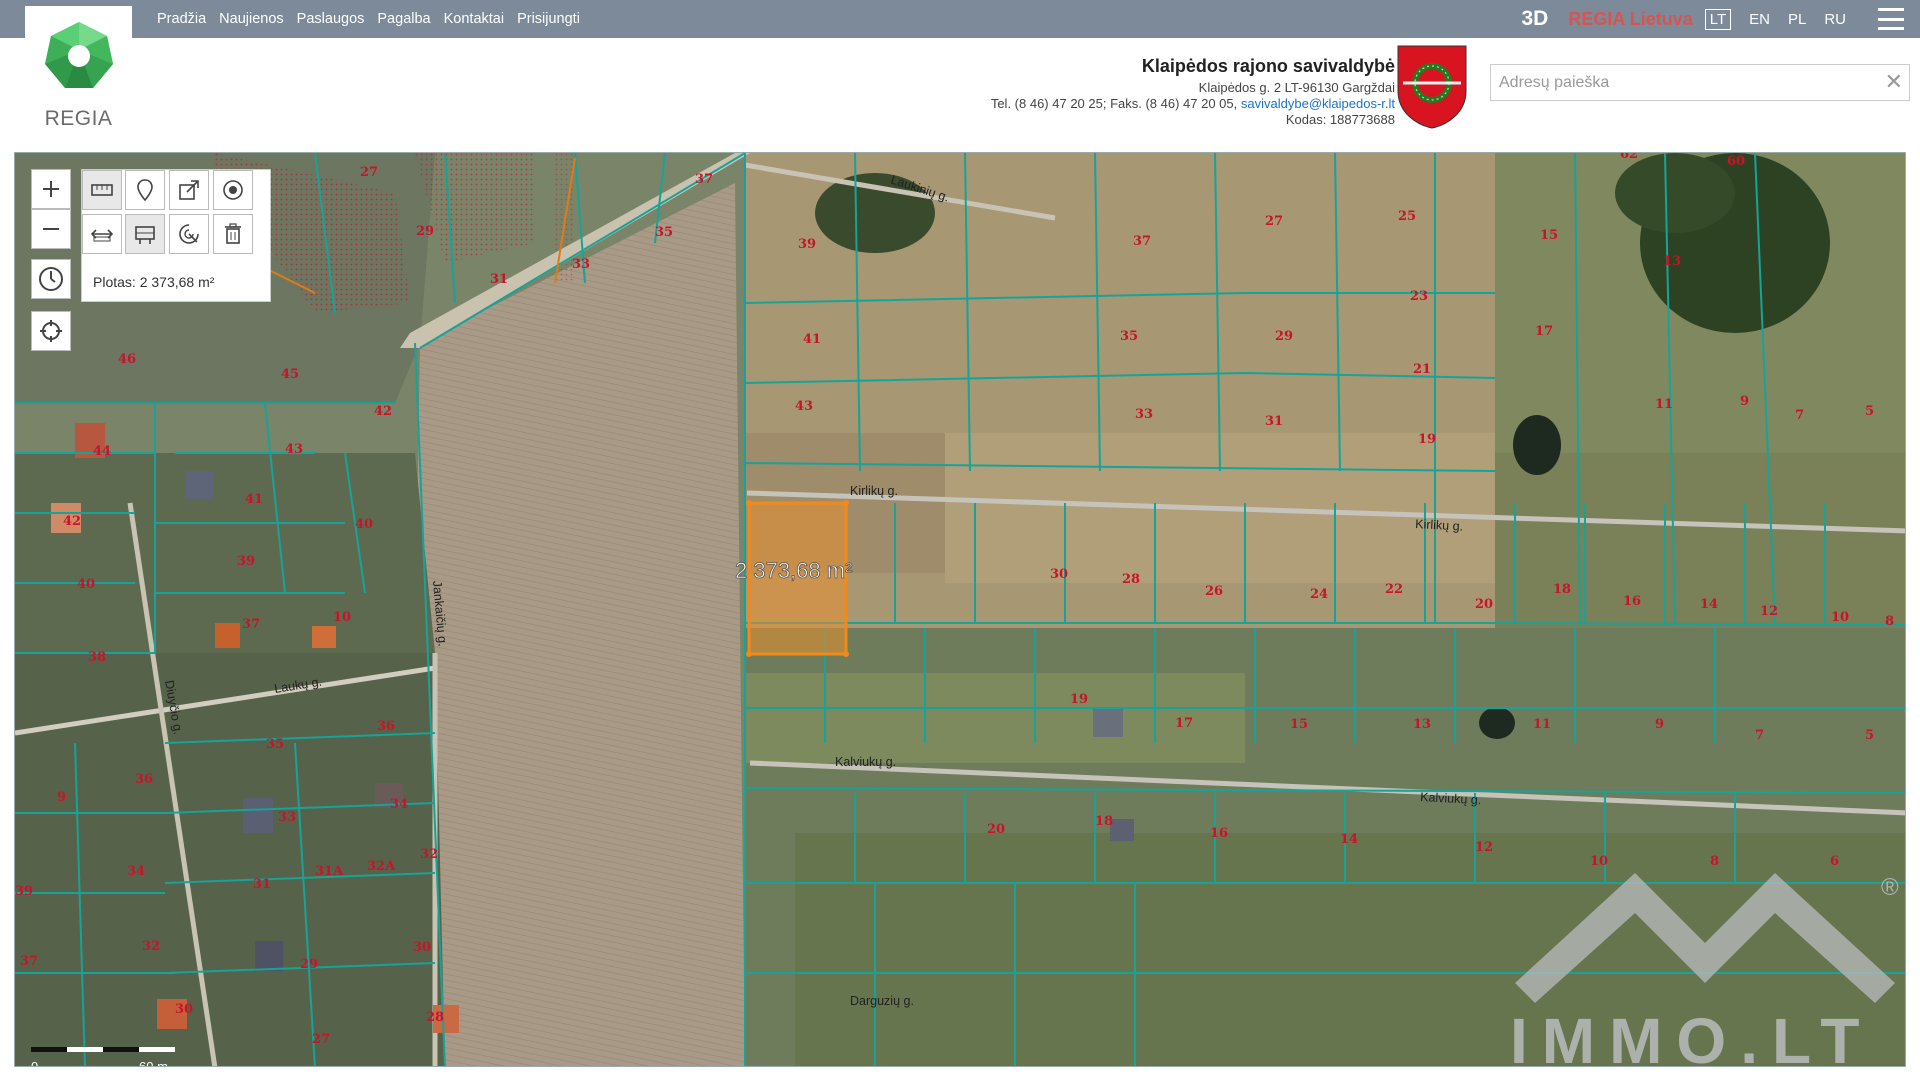  I want to click on share-button, so click(189, 190).